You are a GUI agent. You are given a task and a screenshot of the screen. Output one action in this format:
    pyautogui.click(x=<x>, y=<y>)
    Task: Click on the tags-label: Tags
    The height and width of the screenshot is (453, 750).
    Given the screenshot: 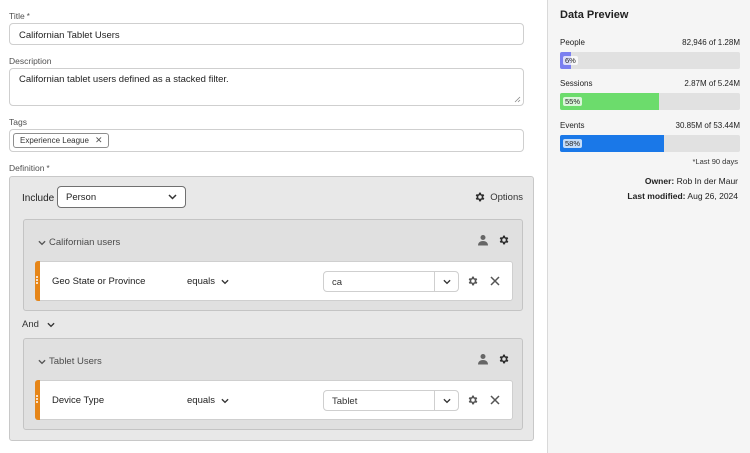 What is the action you would take?
    pyautogui.click(x=18, y=122)
    